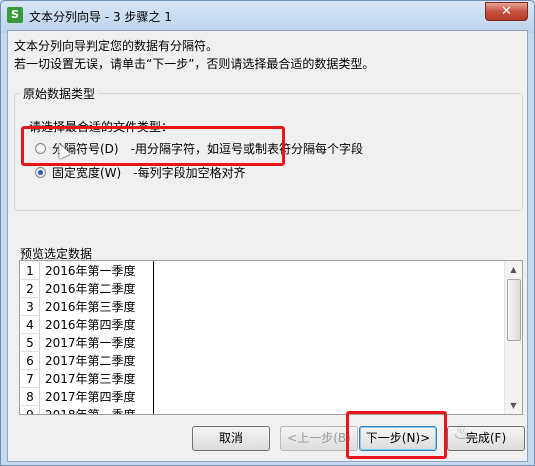 The height and width of the screenshot is (466, 535). What do you see at coordinates (231, 438) in the screenshot?
I see `cancel-button: 取消` at bounding box center [231, 438].